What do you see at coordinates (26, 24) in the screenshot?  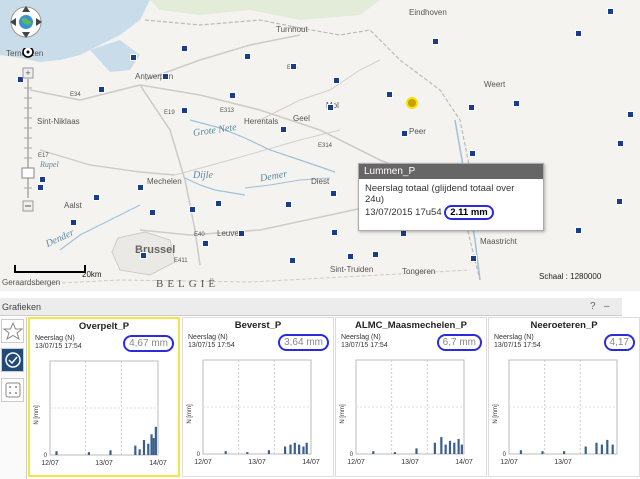 I see `pan-control` at bounding box center [26, 24].